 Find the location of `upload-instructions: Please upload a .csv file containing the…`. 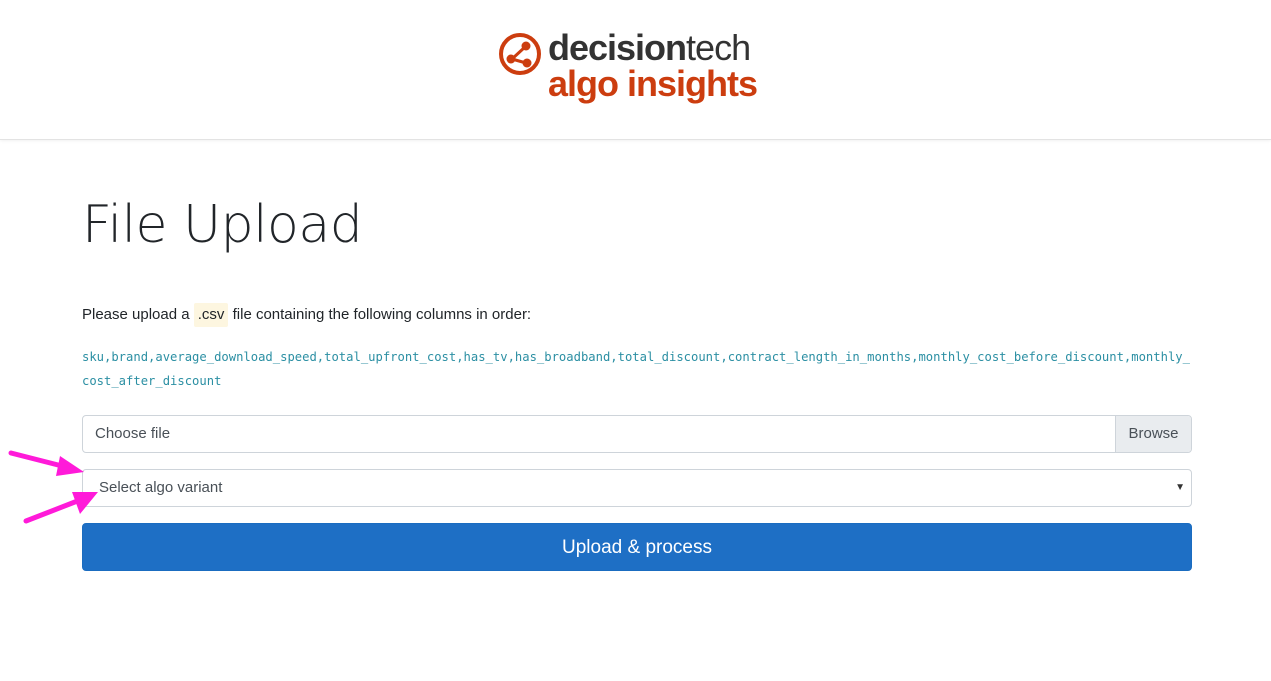

upload-instructions: Please upload a .csv file containing the… is located at coordinates (306, 315).